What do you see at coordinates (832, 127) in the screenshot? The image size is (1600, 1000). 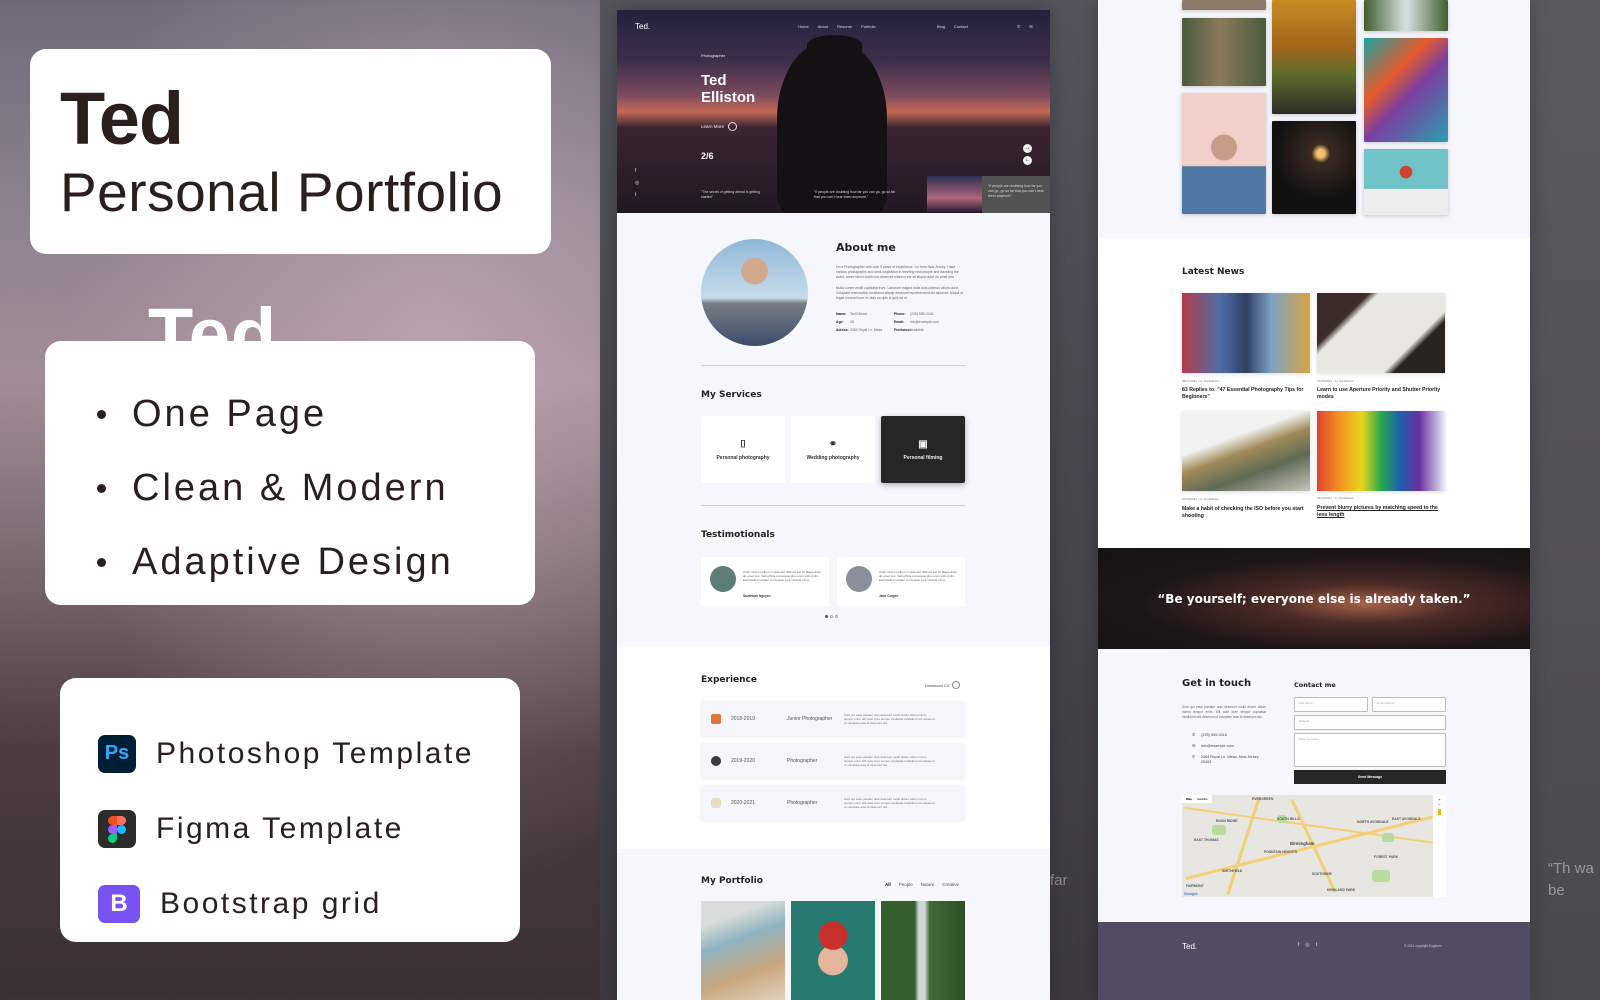 I see `hero-silhouette` at bounding box center [832, 127].